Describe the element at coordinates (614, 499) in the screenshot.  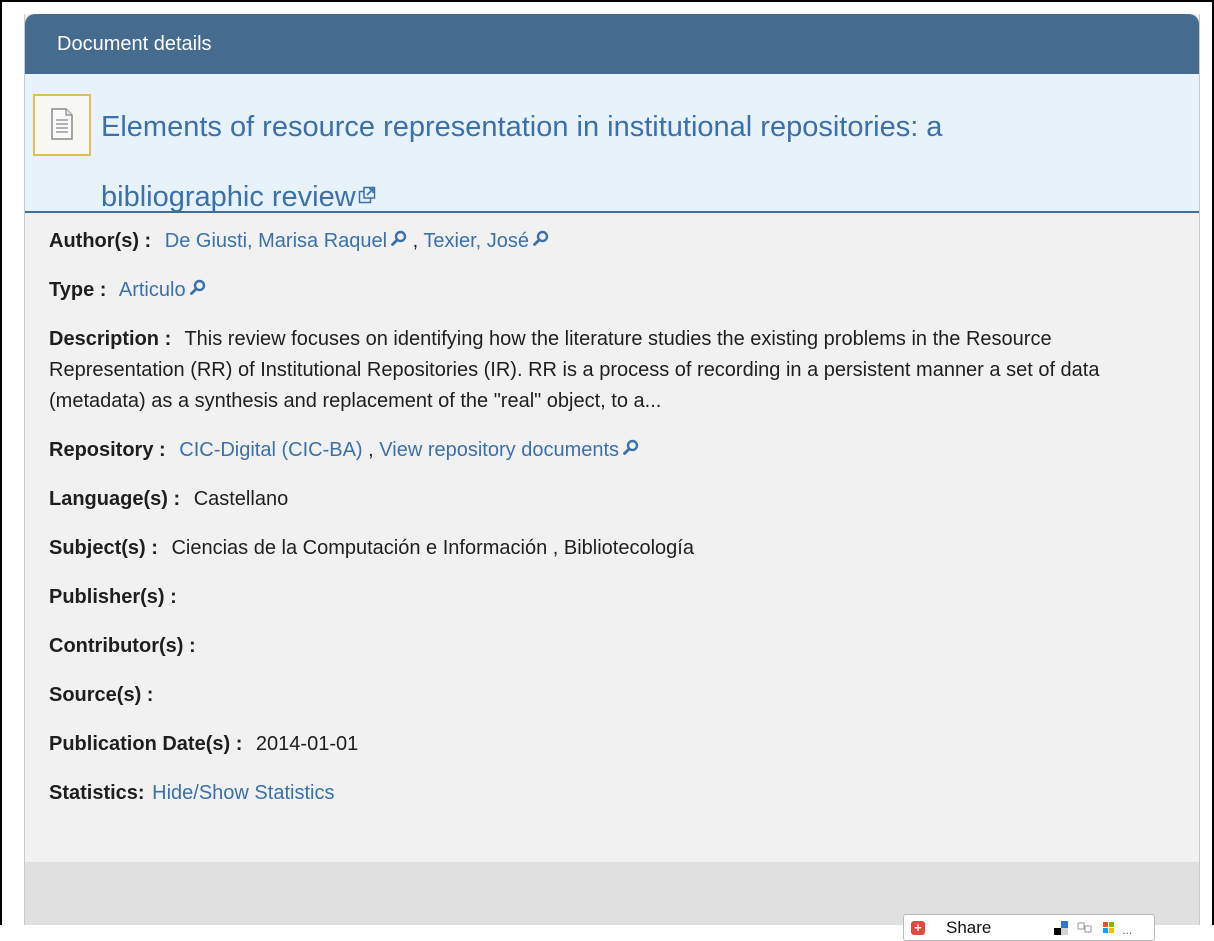
I see `languages-row: Language(s) : Castellano` at that location.